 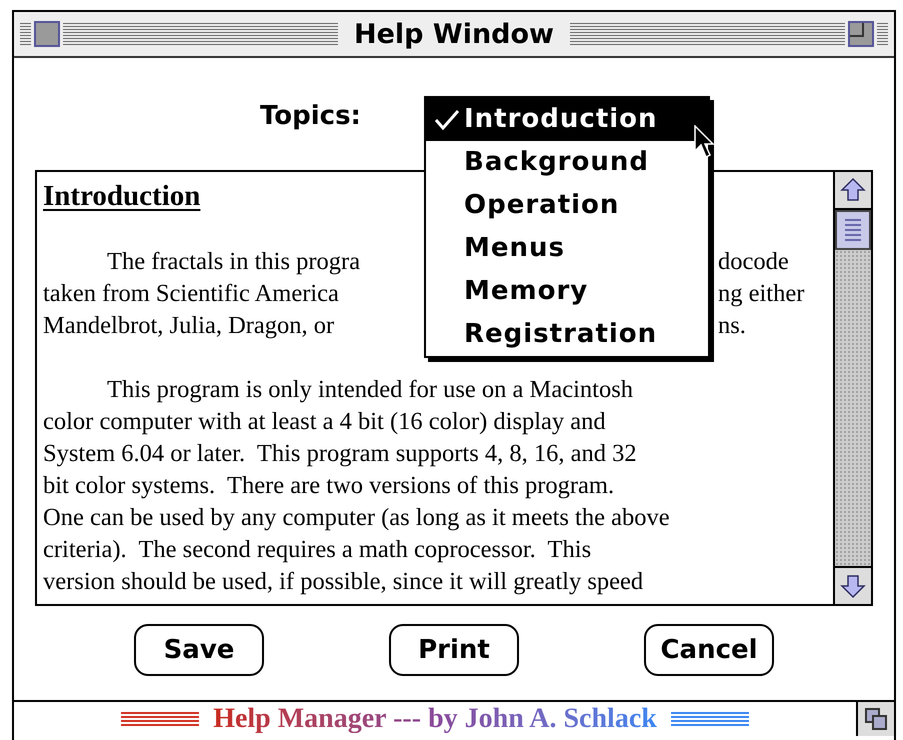 What do you see at coordinates (567, 334) in the screenshot?
I see `menu-item: Registration` at bounding box center [567, 334].